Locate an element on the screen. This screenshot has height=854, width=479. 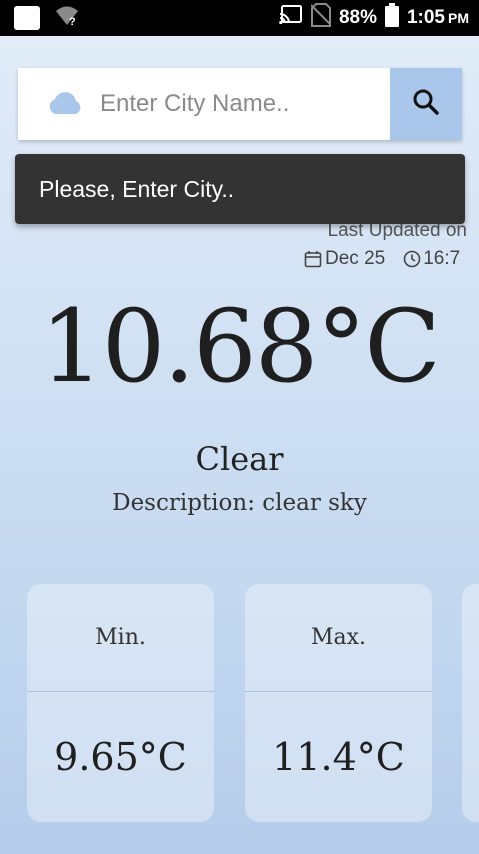
last-updated-date: Dec 25 is located at coordinates (355, 258).